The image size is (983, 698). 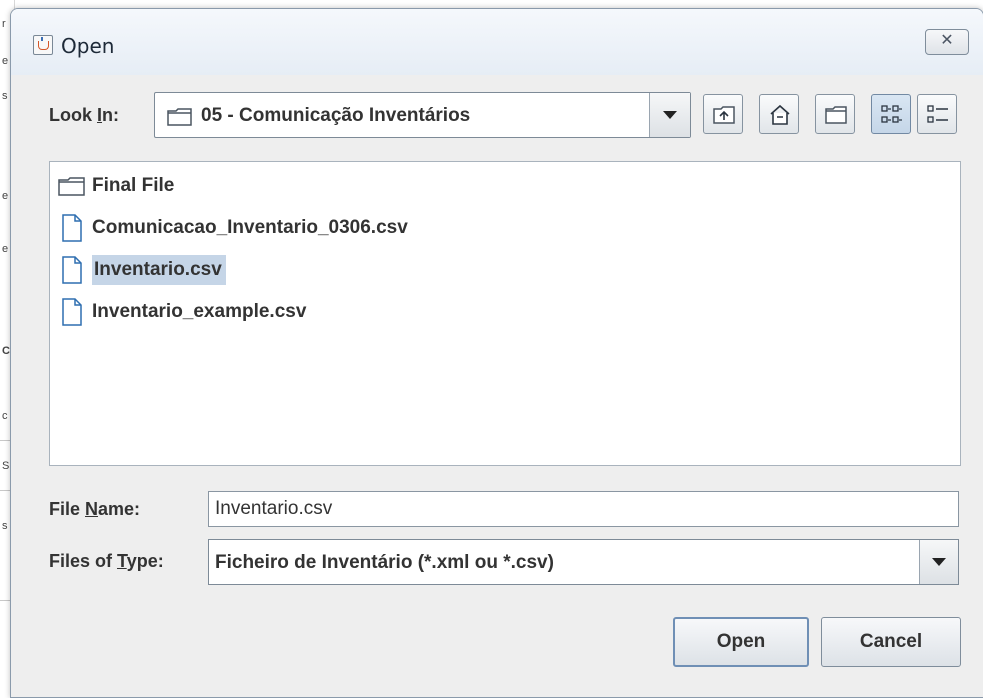 I want to click on files-of-type-combo: Ficheiro de Inventário (*.xml ou *.csv), so click(x=583, y=562).